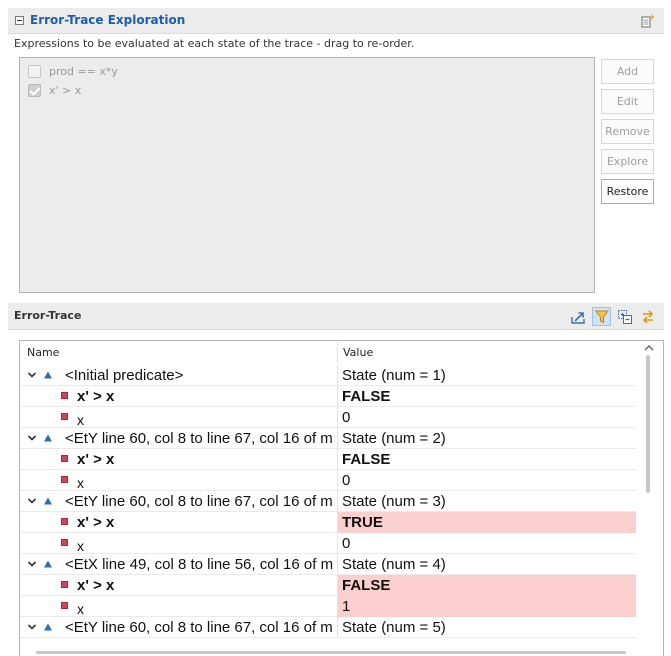 The image size is (671, 656). What do you see at coordinates (394, 438) in the screenshot?
I see `value-cell: State (num = 2)` at bounding box center [394, 438].